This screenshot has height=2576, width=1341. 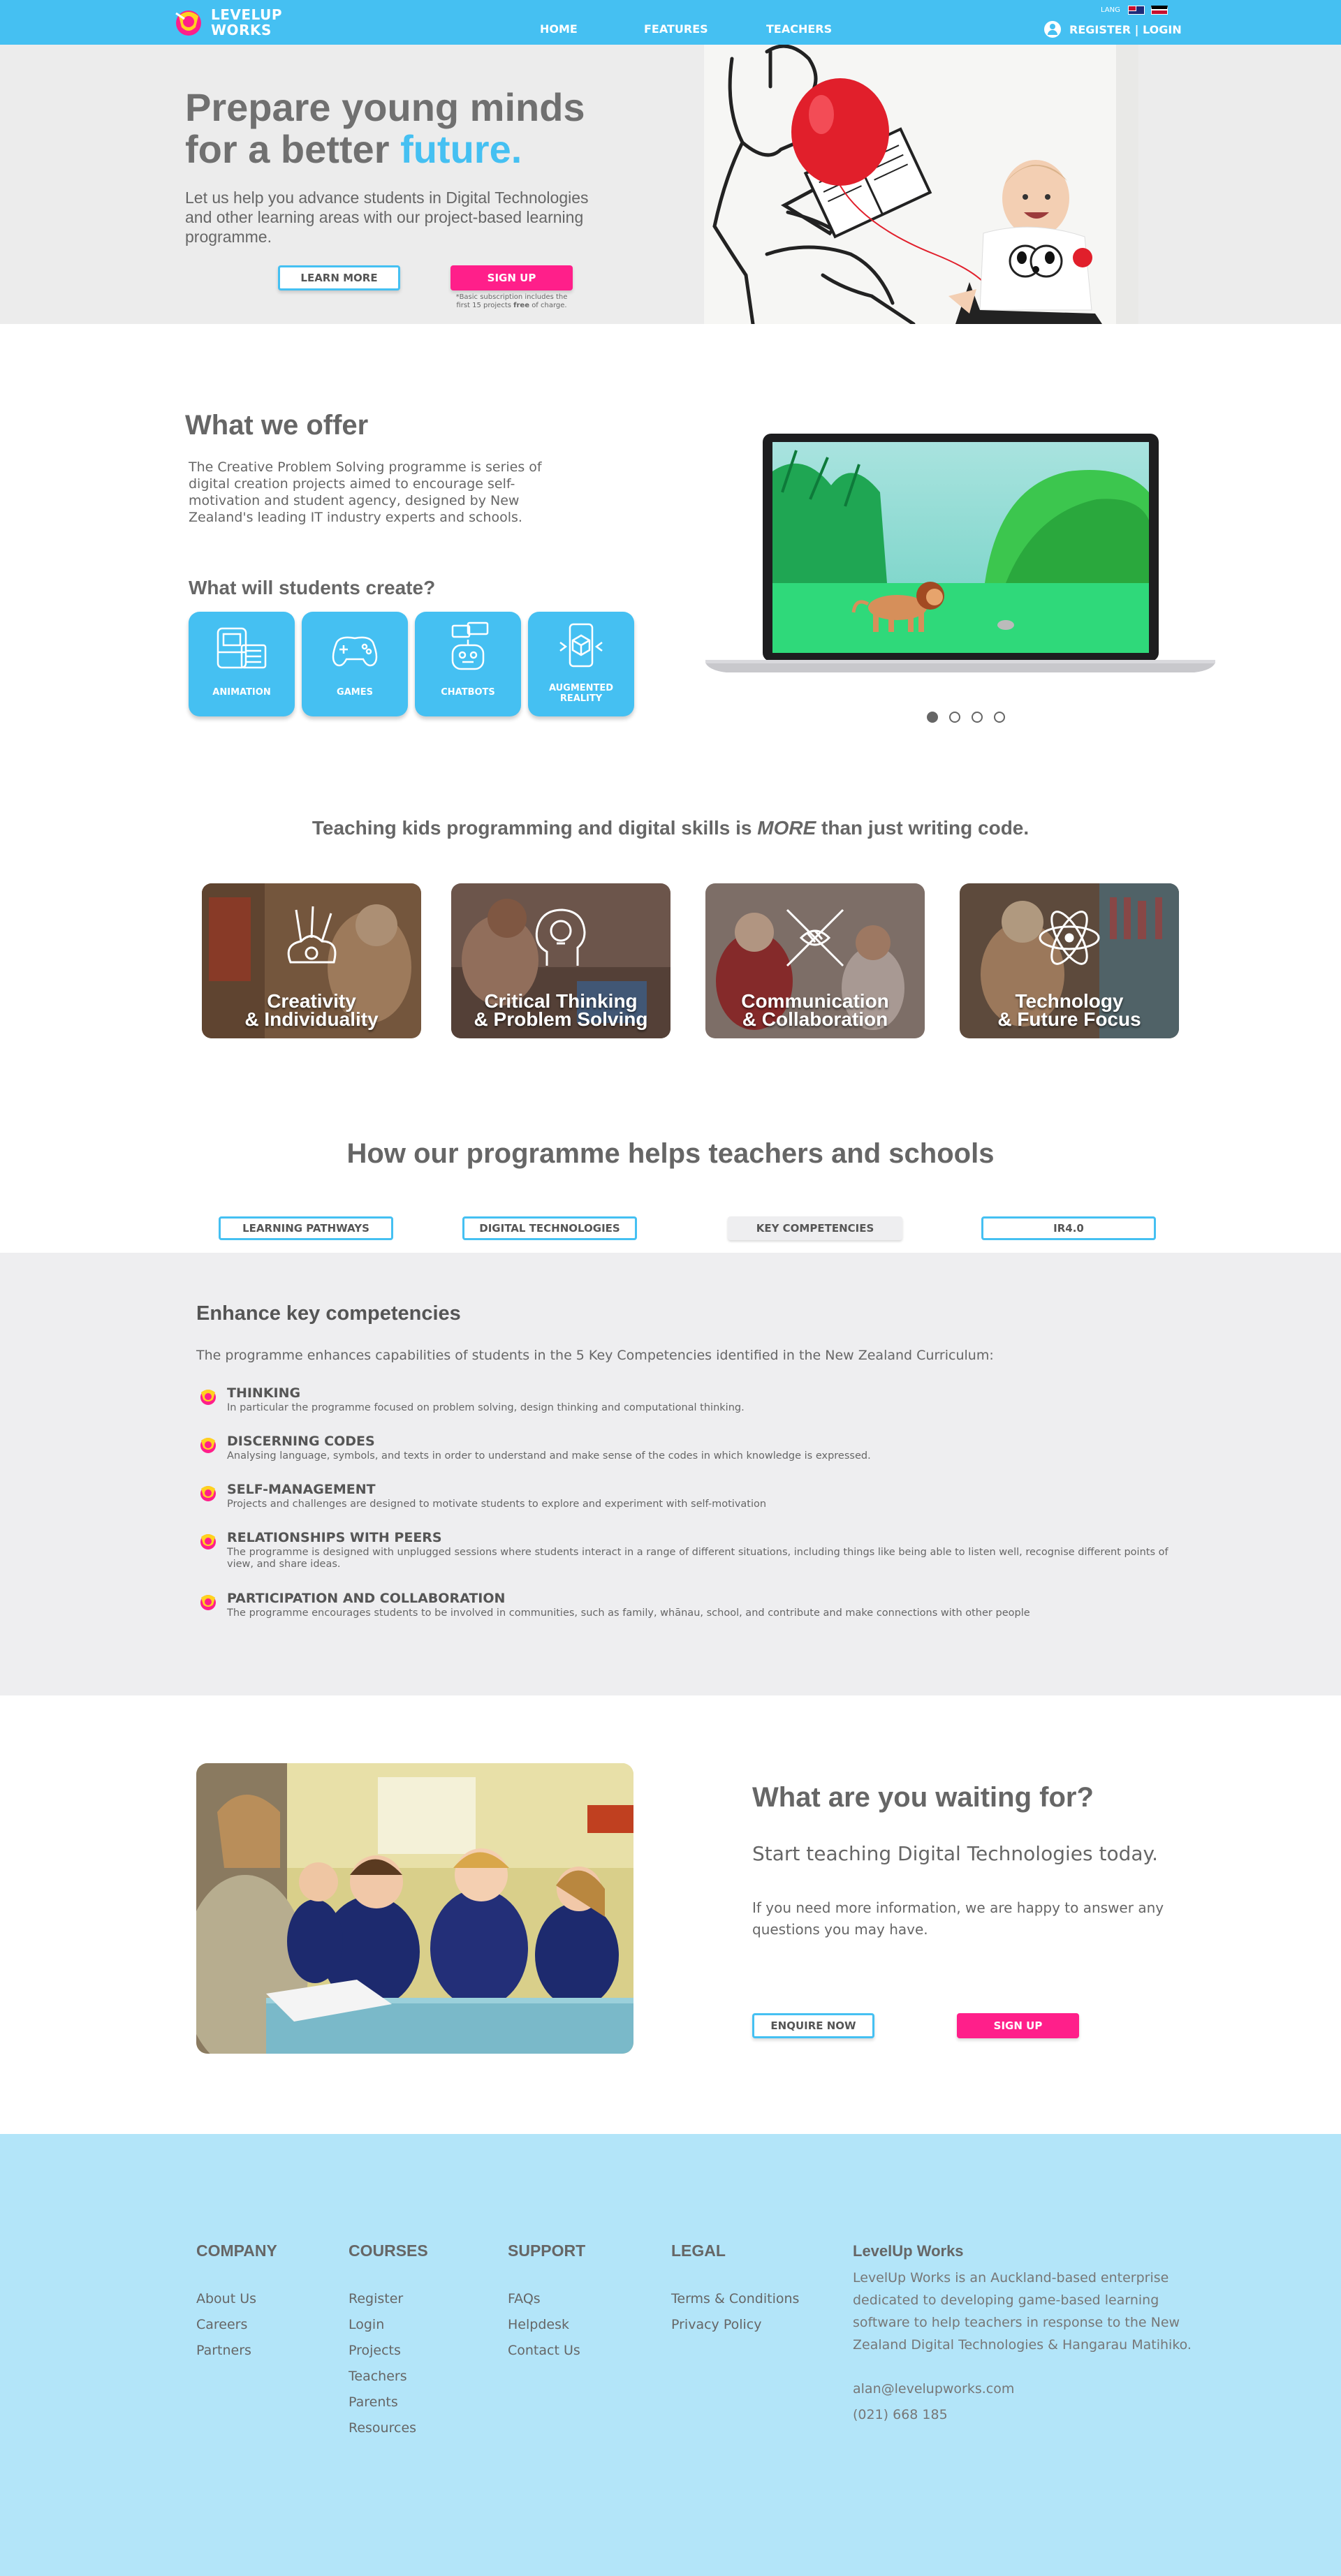 I want to click on footer-link-privacy: Privacy Policy, so click(x=716, y=2324).